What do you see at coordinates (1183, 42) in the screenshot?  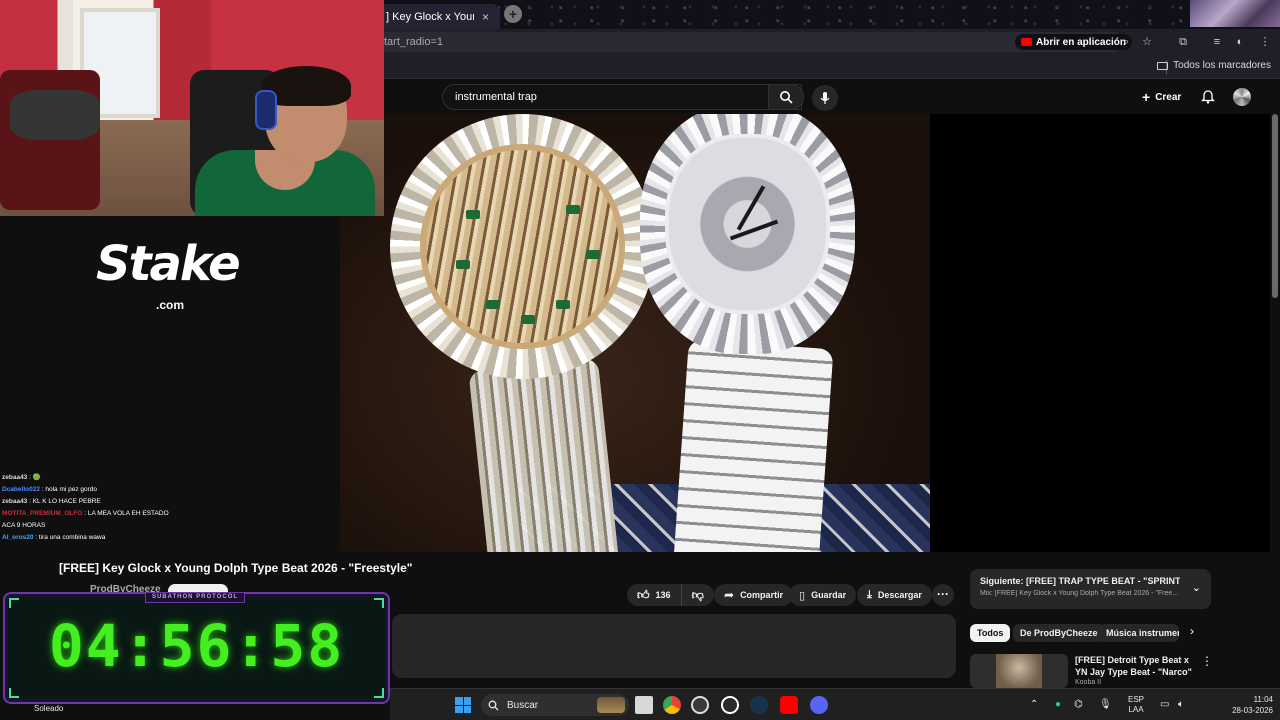 I see `extensions-icon: ⧉` at bounding box center [1183, 42].